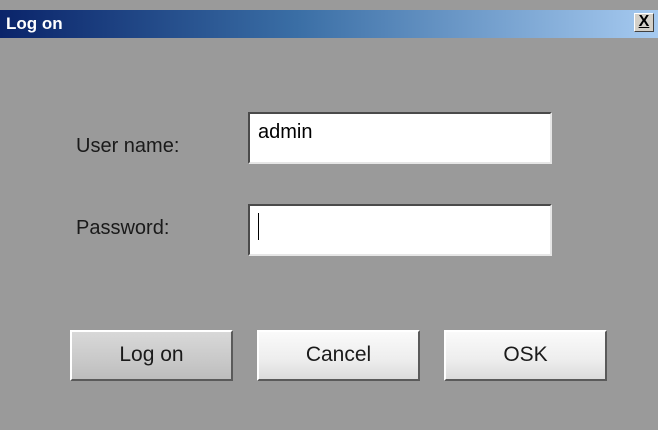 The image size is (658, 430). What do you see at coordinates (525, 355) in the screenshot?
I see `osk-button: OSK` at bounding box center [525, 355].